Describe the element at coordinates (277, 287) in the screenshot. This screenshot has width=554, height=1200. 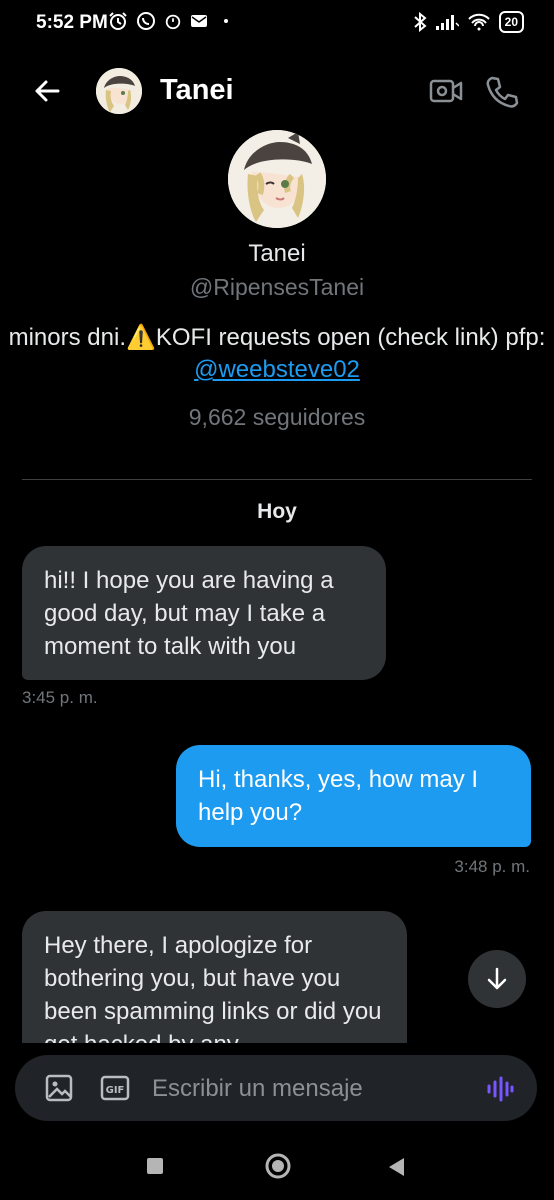
I see `profile-handle: @RipensesTanei` at that location.